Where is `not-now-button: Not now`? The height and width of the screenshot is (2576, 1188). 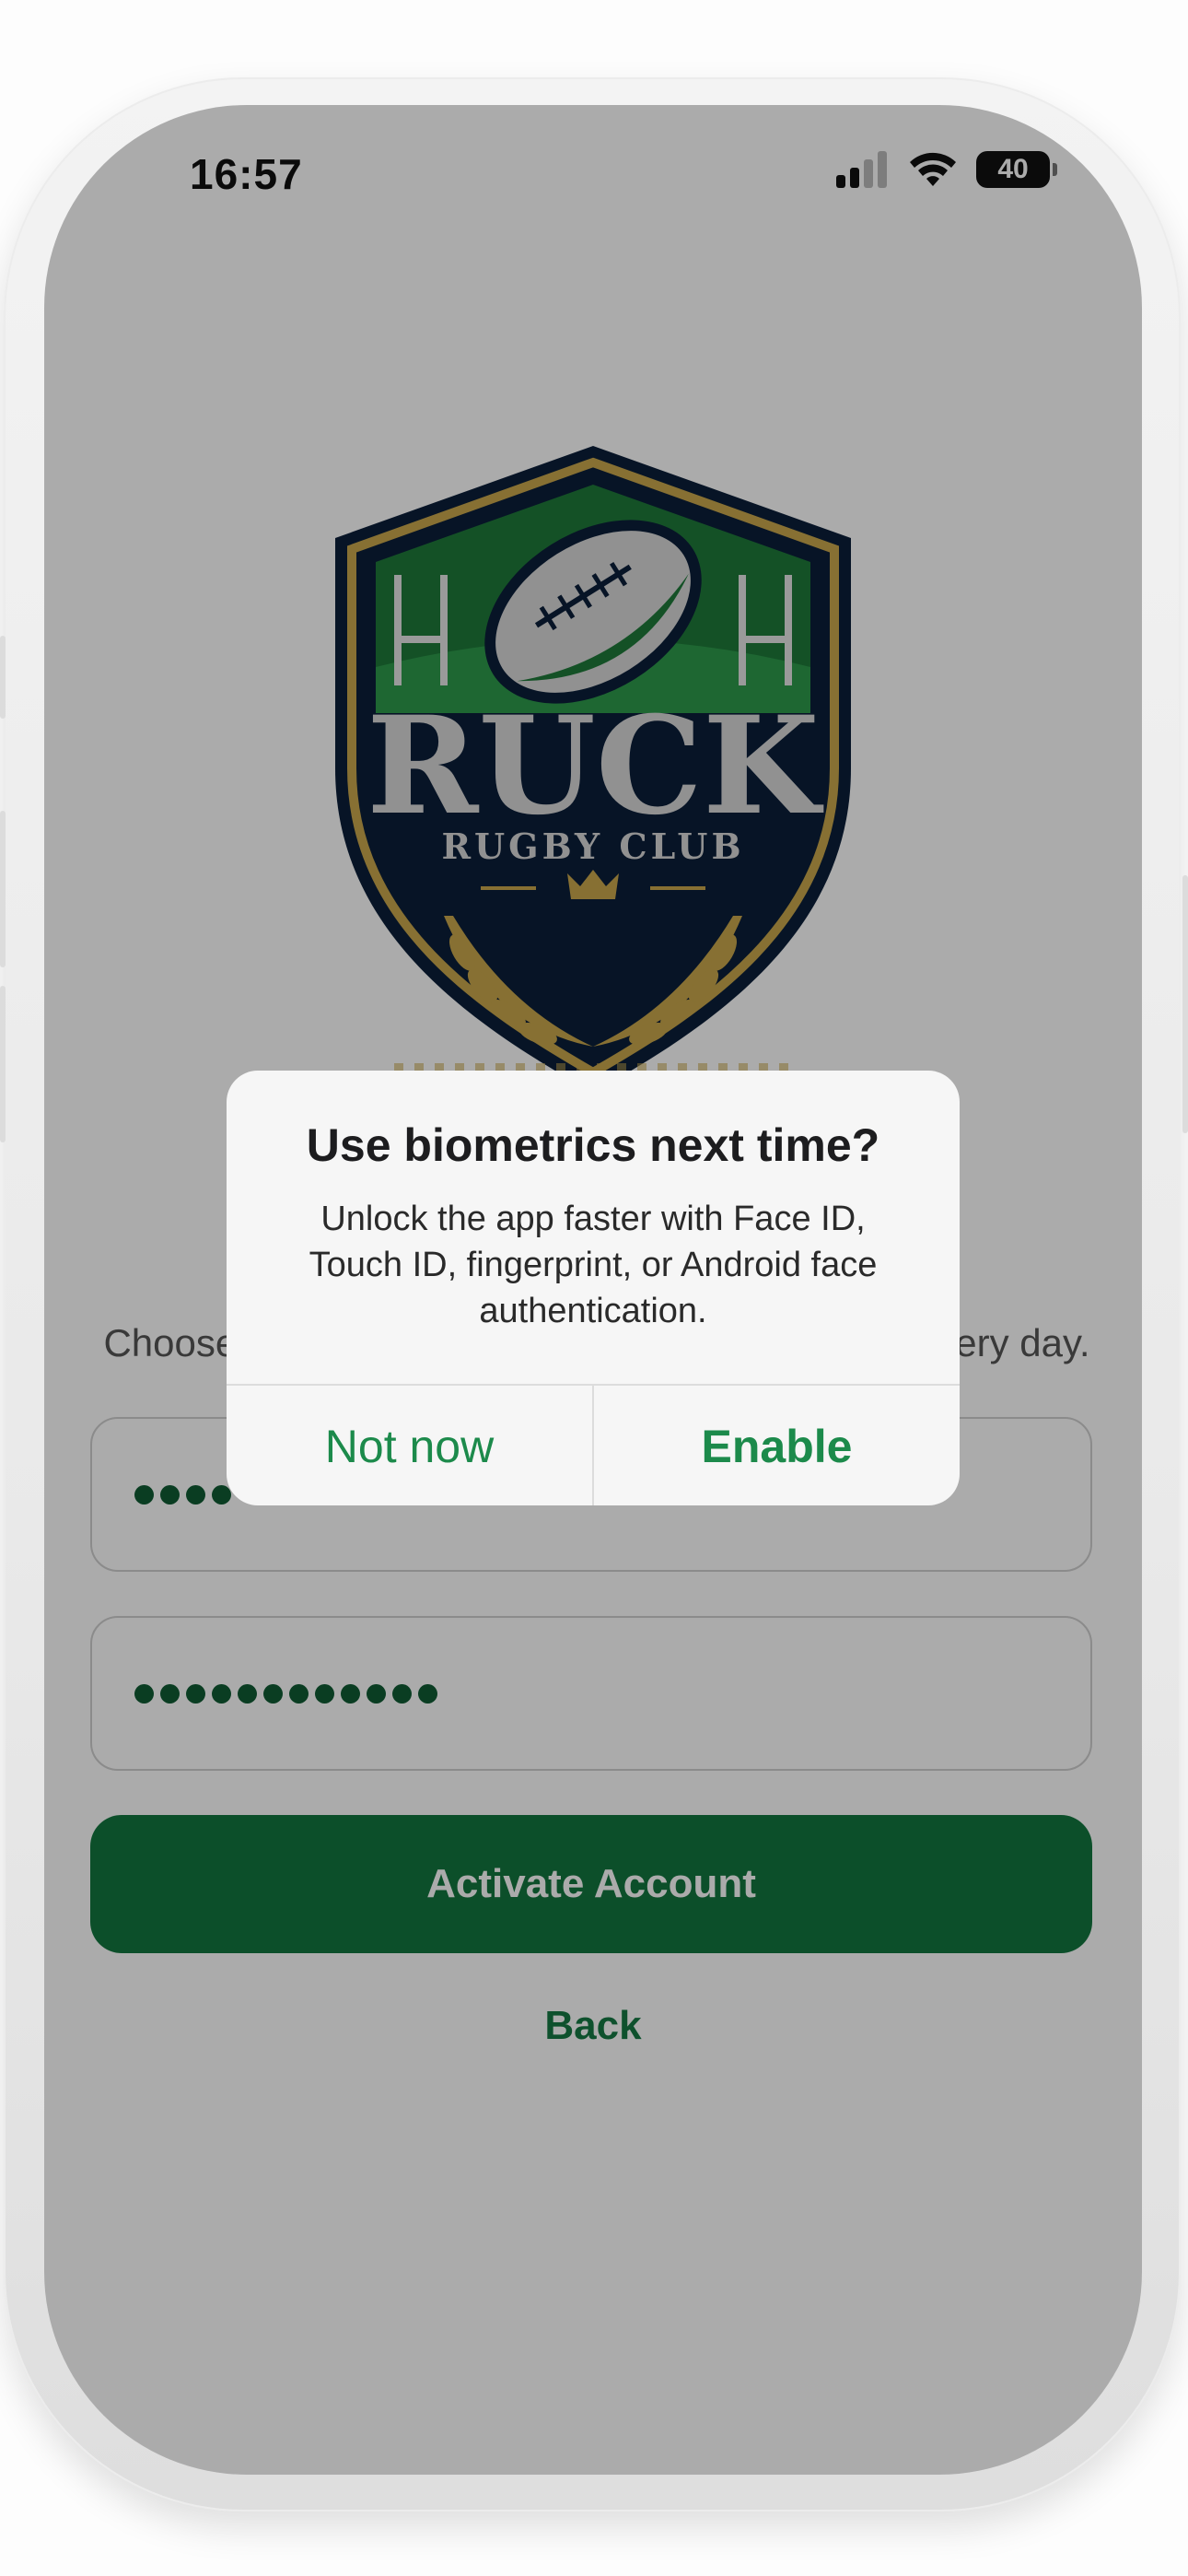
not-now-button: Not now is located at coordinates (410, 1445).